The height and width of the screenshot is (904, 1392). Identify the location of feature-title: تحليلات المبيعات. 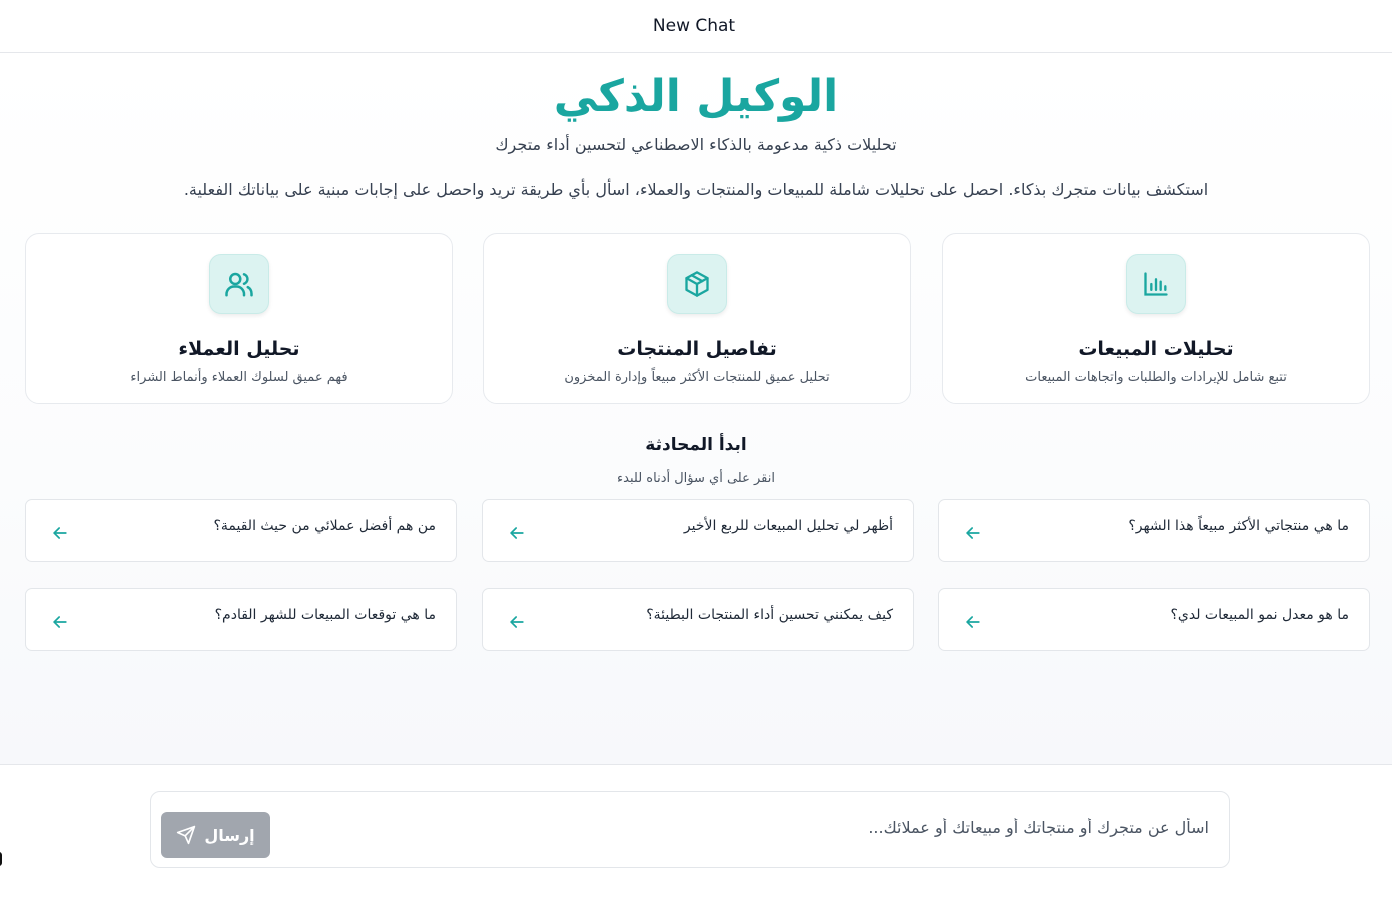
(1156, 349).